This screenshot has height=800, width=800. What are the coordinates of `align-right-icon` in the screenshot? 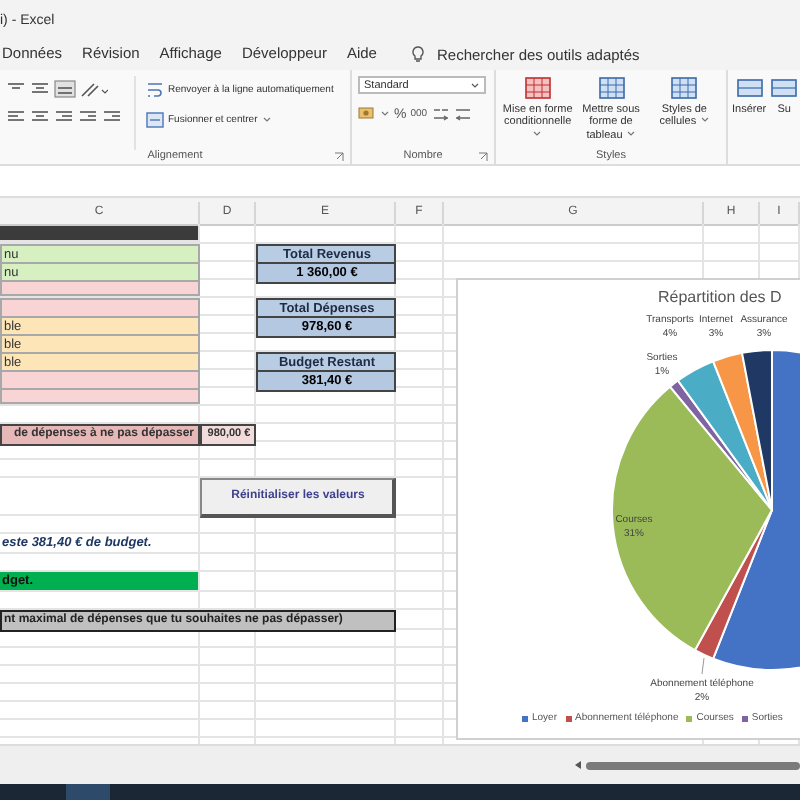 It's located at (64, 118).